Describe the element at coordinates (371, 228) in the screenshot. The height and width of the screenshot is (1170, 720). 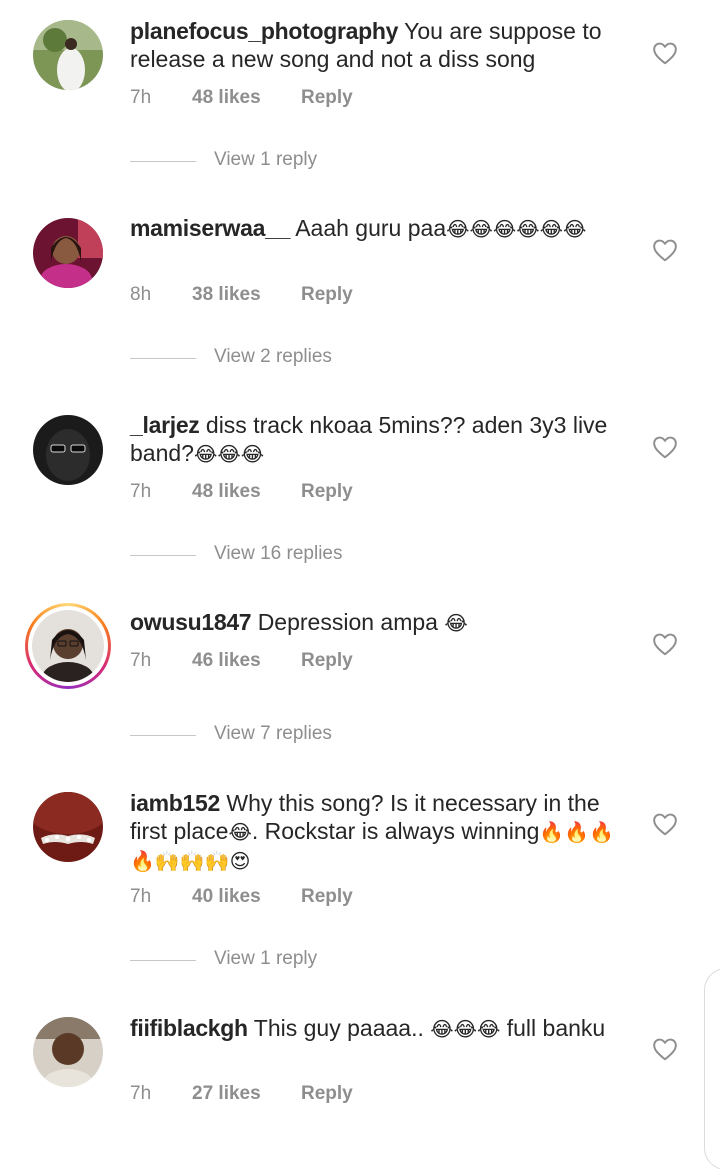
I see `comment-body: Aaah guru paa` at that location.